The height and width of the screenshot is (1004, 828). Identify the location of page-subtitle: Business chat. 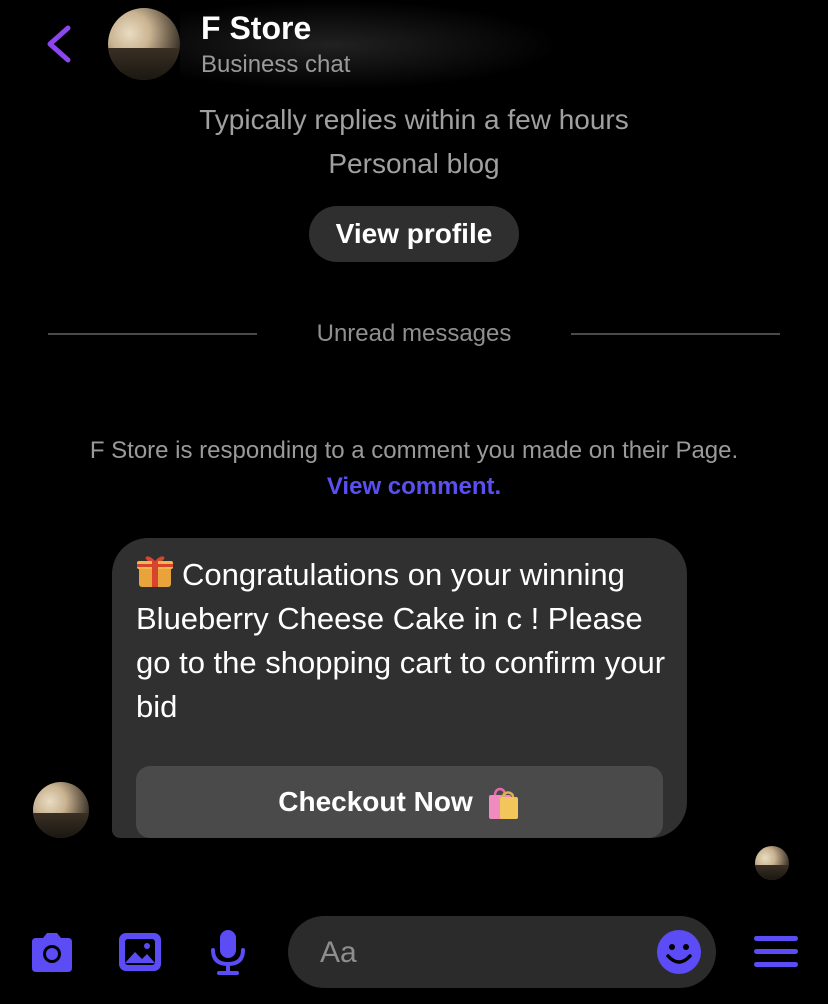
(276, 64).